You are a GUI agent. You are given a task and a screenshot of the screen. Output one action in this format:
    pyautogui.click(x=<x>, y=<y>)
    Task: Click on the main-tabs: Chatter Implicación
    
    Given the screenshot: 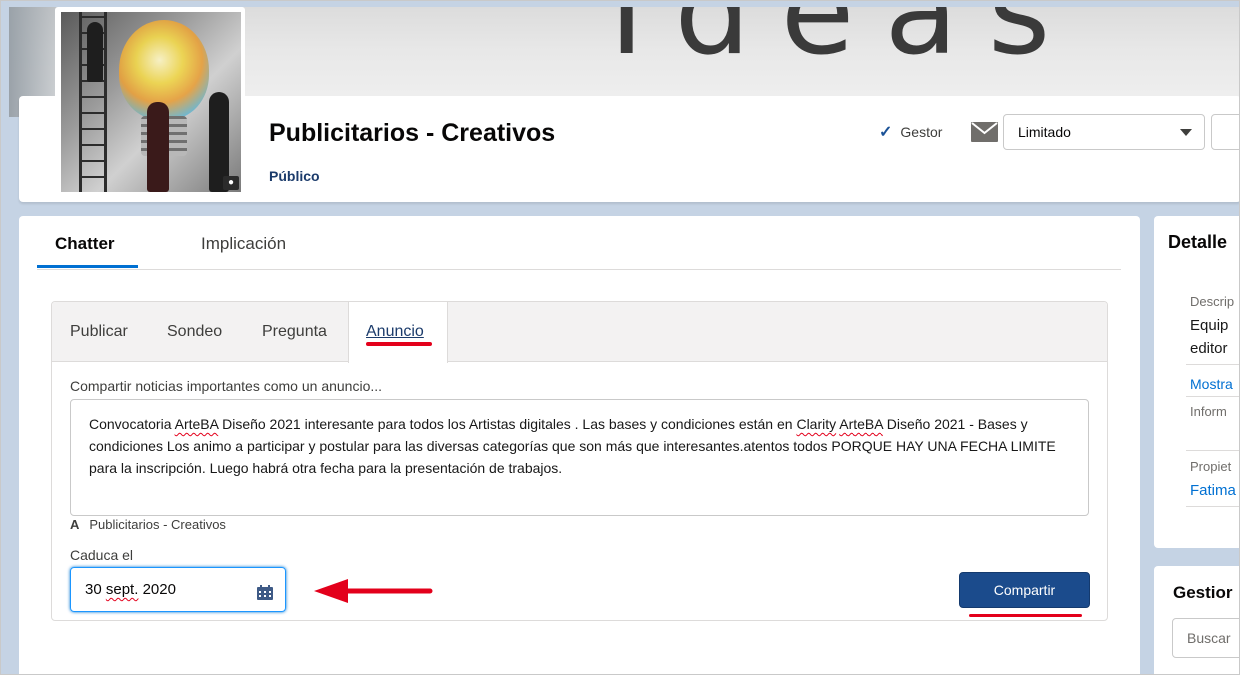 What is the action you would take?
    pyautogui.click(x=579, y=243)
    